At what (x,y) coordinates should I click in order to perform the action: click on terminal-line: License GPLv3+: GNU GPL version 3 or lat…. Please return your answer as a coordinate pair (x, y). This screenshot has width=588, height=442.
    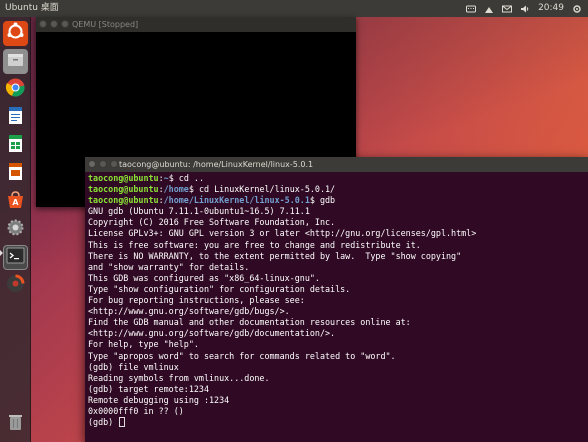
    Looking at the image, I should click on (336, 233).